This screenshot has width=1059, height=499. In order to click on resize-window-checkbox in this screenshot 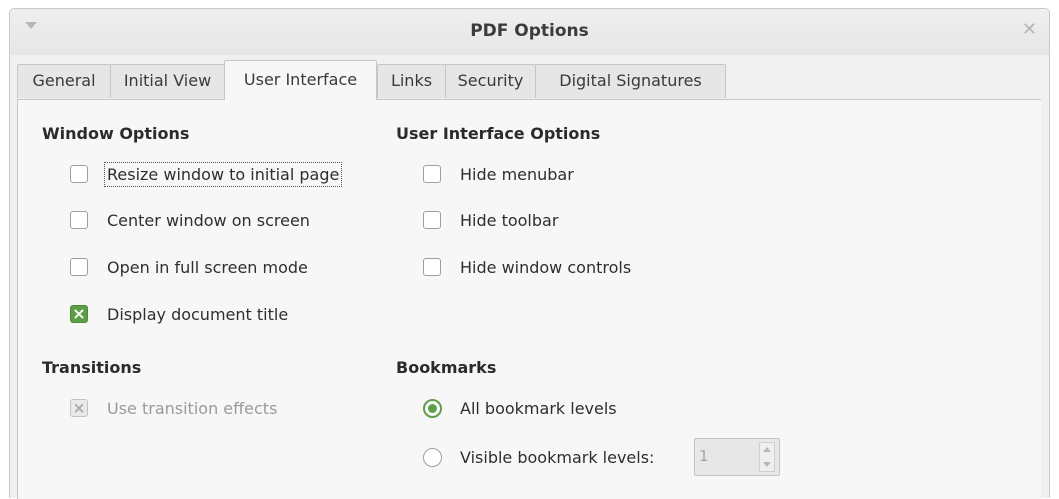, I will do `click(79, 174)`.